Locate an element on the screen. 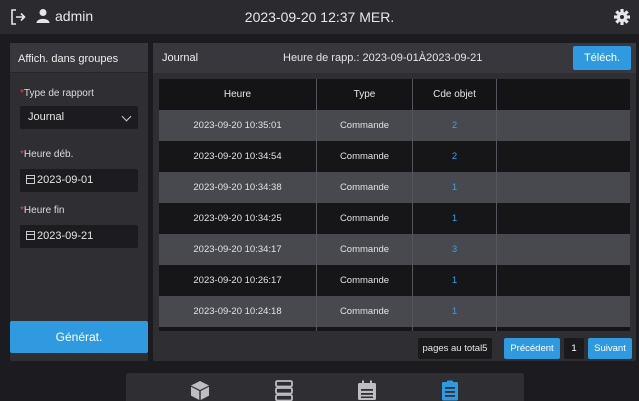  table-row: 2023-09-20 10:35:01 Commande 2 is located at coordinates (394, 125).